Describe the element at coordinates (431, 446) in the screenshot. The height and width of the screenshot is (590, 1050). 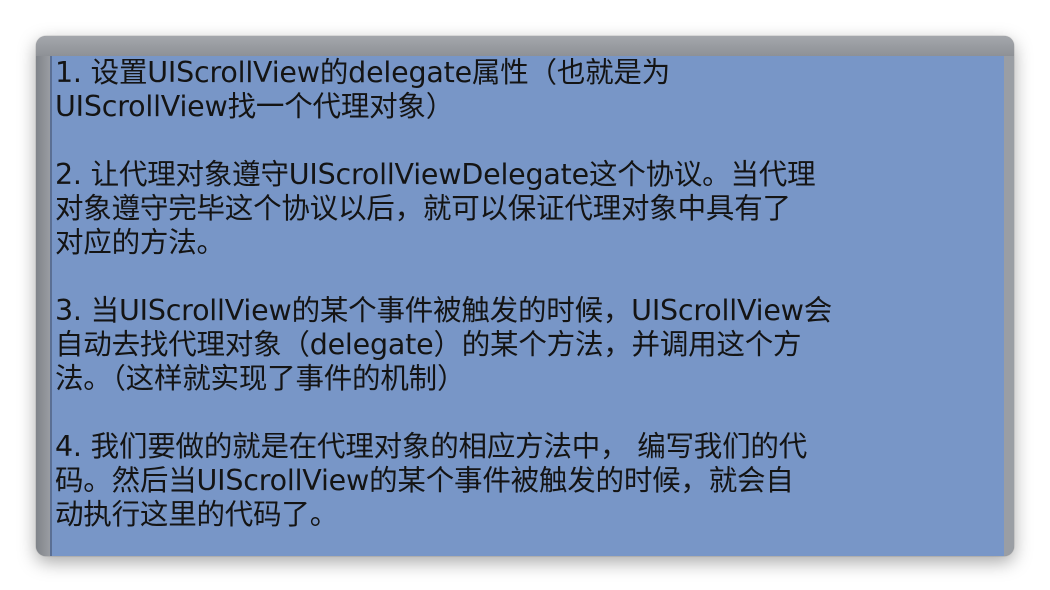
I see `paragraph-4-line-1: 4. 我们要做的就是在代理对象的相应方法中， 编写我们的代` at that location.